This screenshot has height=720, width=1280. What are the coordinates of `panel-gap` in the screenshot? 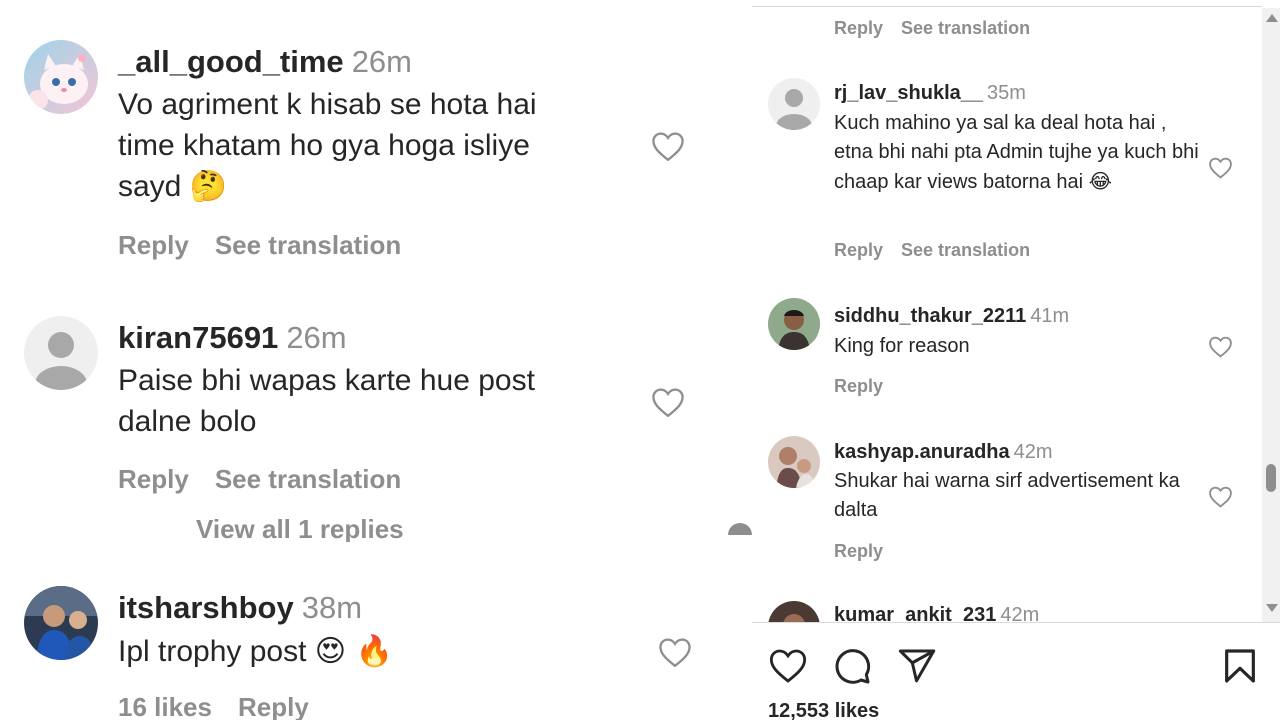 It's located at (737, 360).